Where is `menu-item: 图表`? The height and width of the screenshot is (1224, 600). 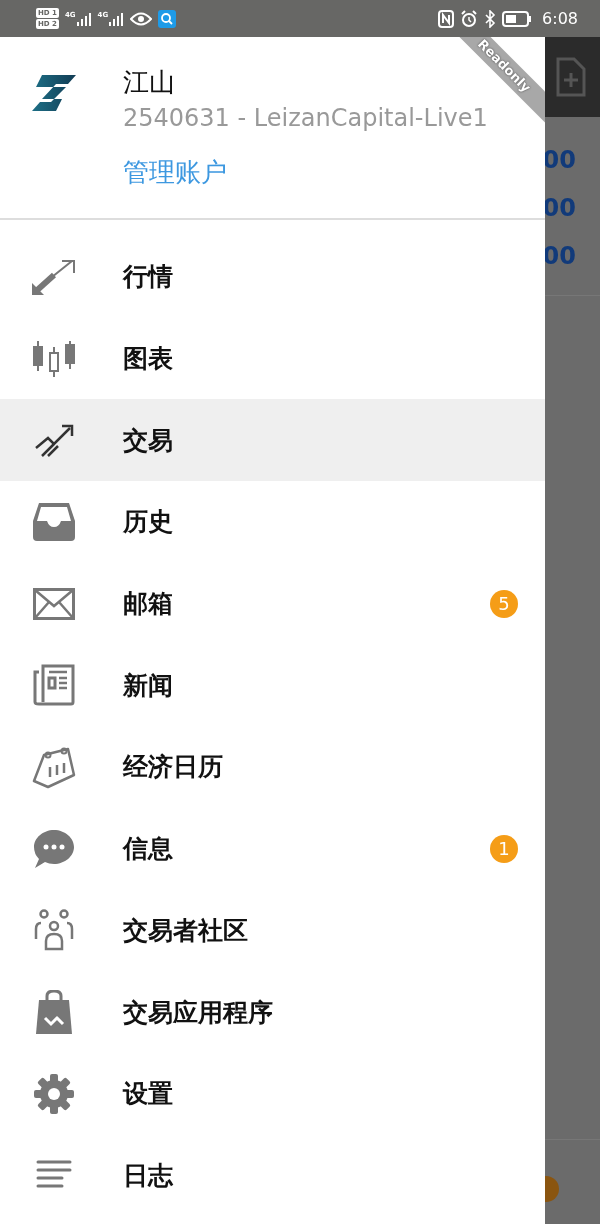 menu-item: 图表 is located at coordinates (272, 358).